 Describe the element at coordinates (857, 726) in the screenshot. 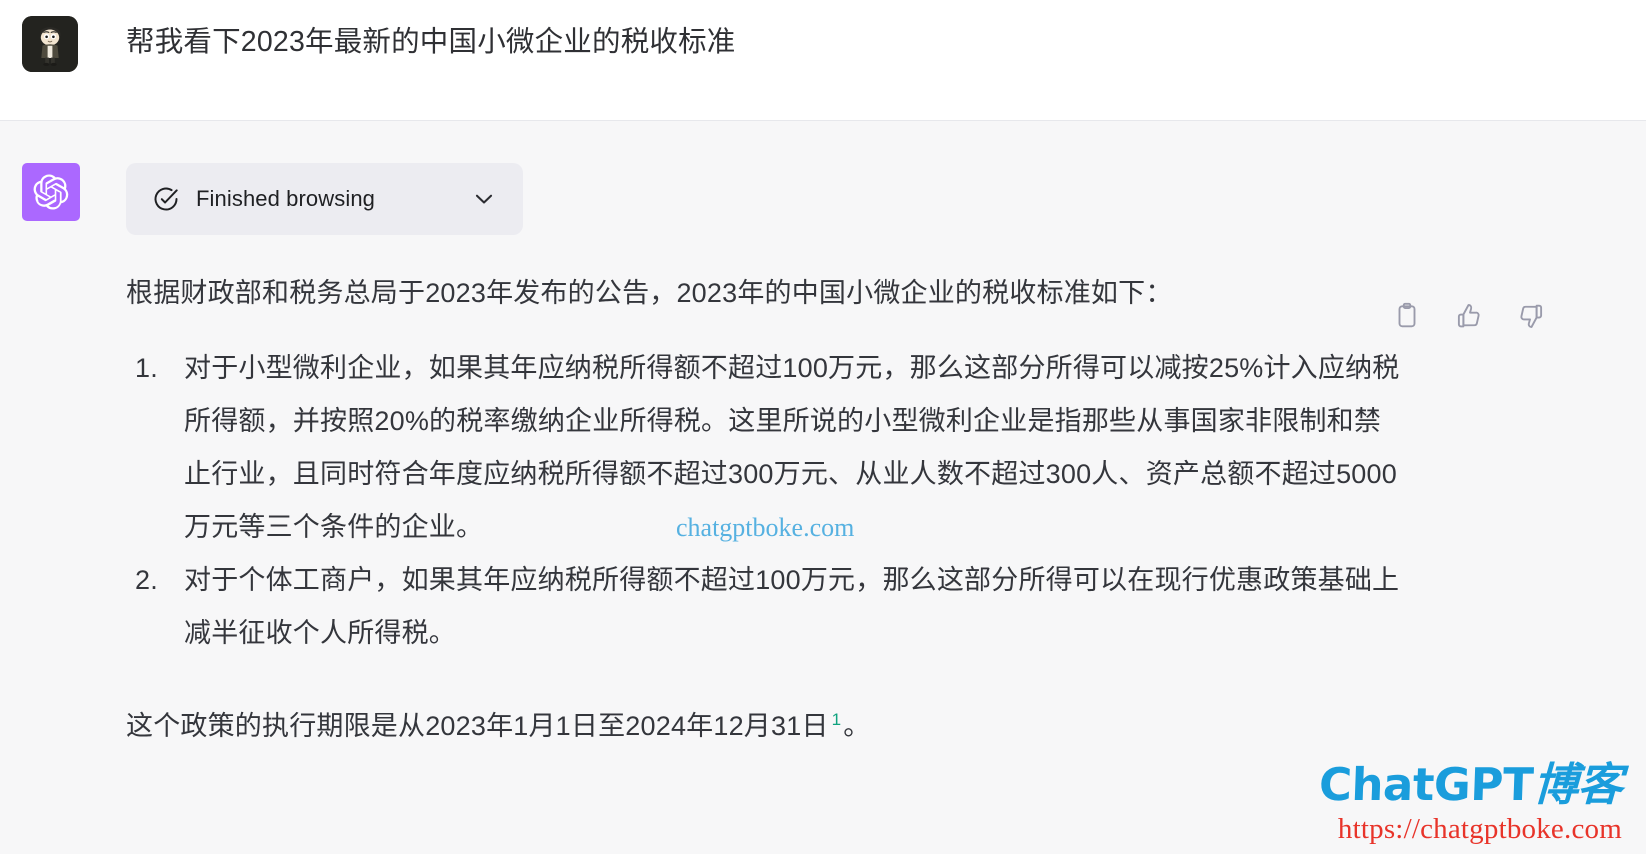

I see `assistant-tail-period: 。` at that location.